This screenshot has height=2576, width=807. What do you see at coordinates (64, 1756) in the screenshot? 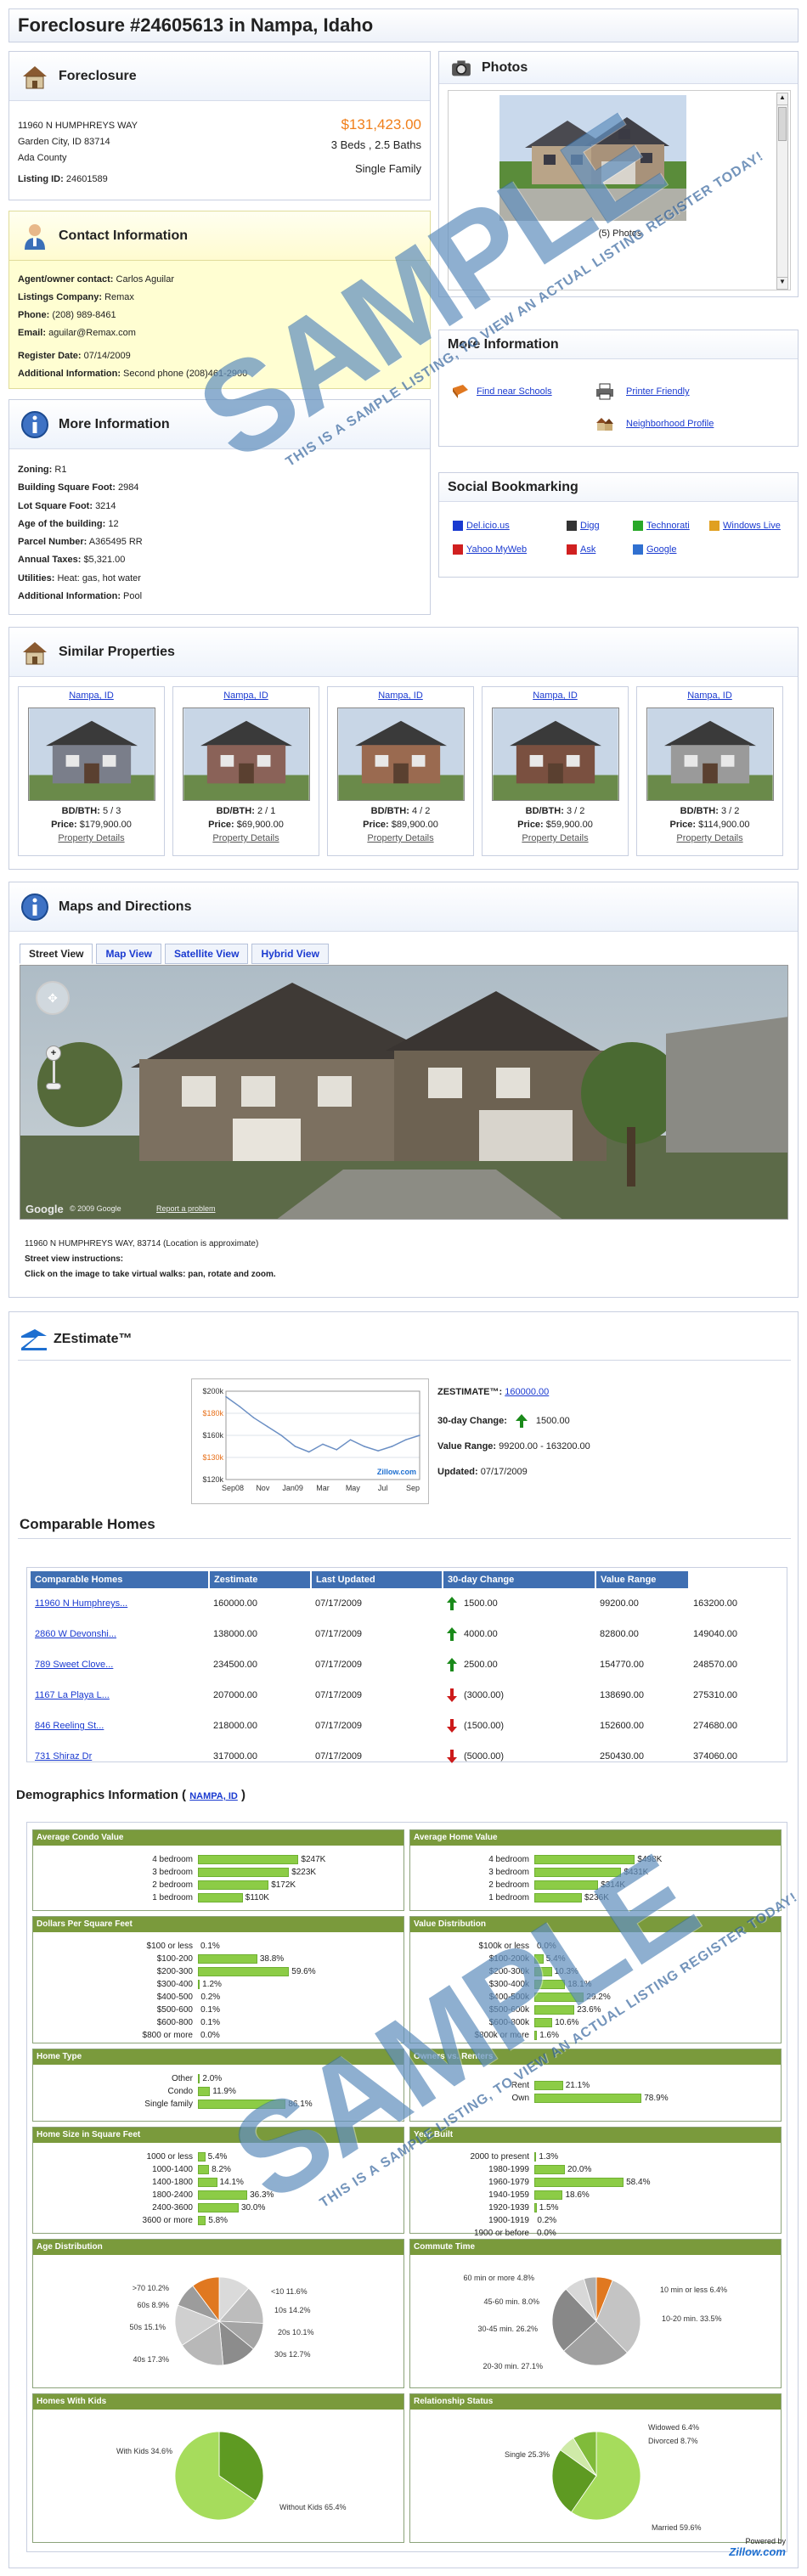
I see `comparable-home-link: 731 Shiraz Dr` at bounding box center [64, 1756].